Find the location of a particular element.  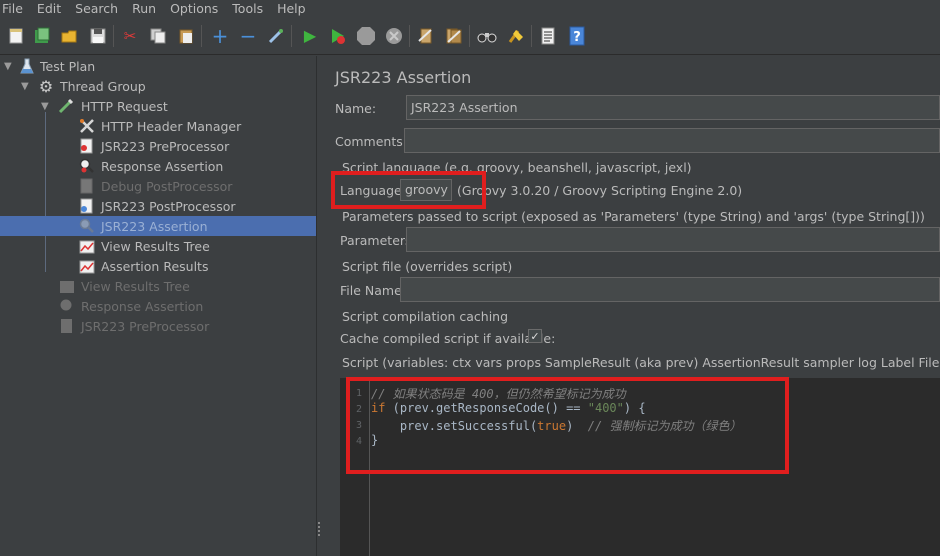

menu-run: Run is located at coordinates (146, 8).